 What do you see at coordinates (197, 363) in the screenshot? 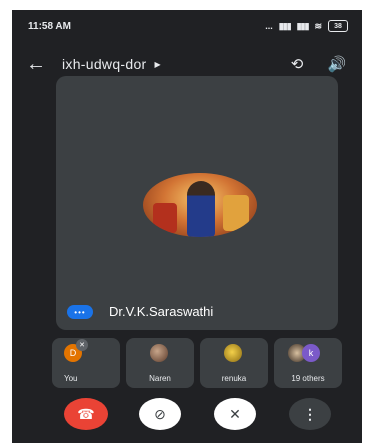
I see `participant-strip: D ✕ You Naren renuka k 19 others` at bounding box center [197, 363].